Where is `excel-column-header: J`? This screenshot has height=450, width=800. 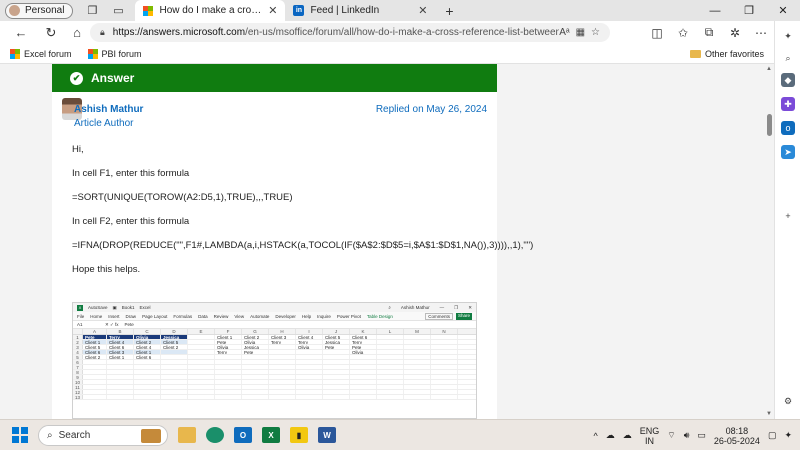 excel-column-header: J is located at coordinates (336, 331).